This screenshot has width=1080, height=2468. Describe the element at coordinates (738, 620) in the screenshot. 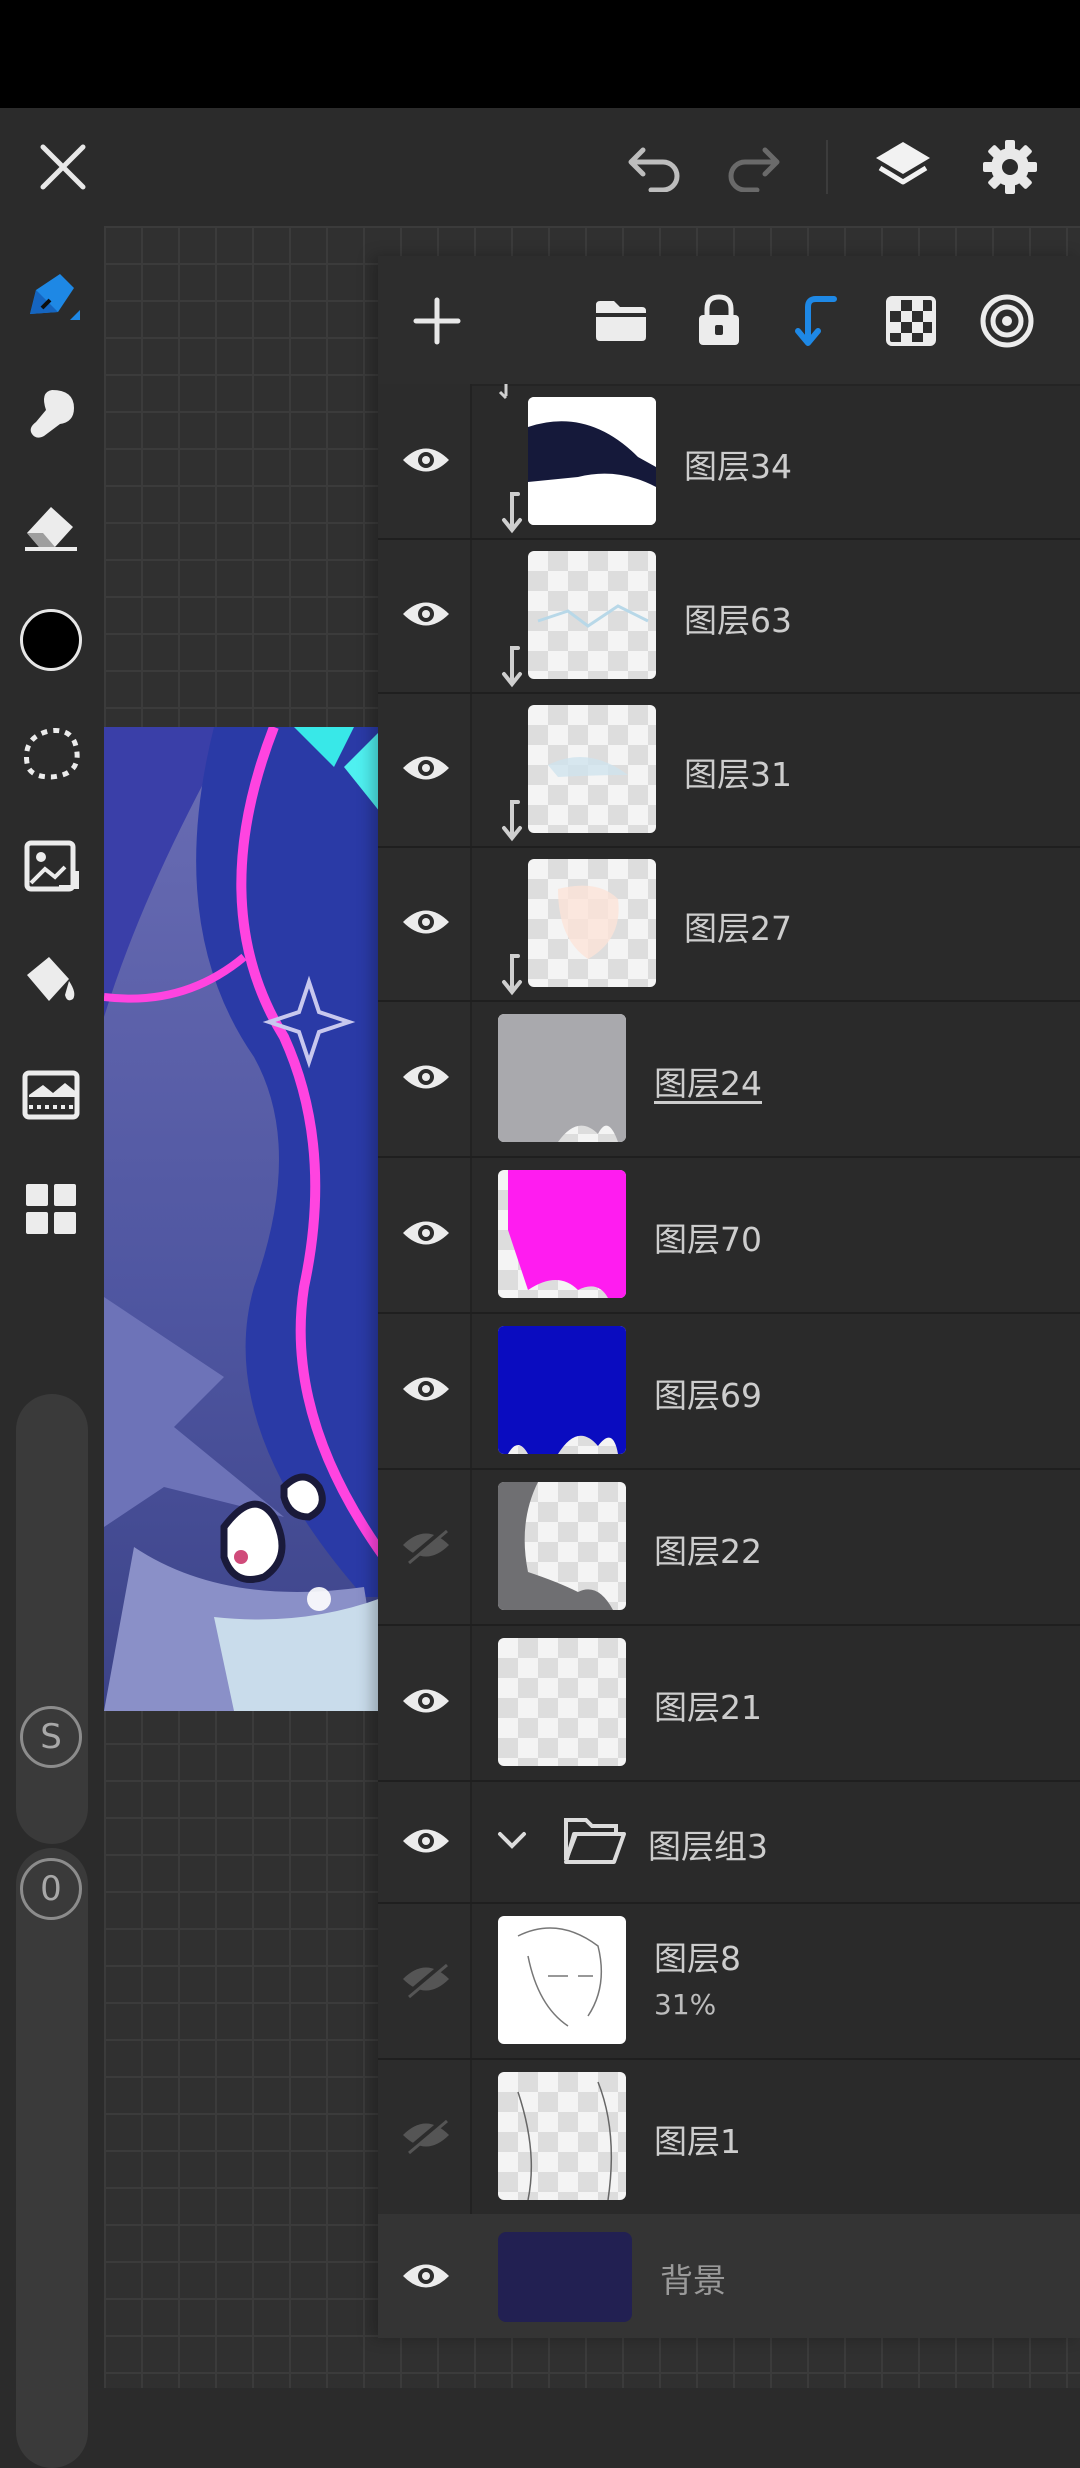

I see `layer-name: 图层63` at that location.